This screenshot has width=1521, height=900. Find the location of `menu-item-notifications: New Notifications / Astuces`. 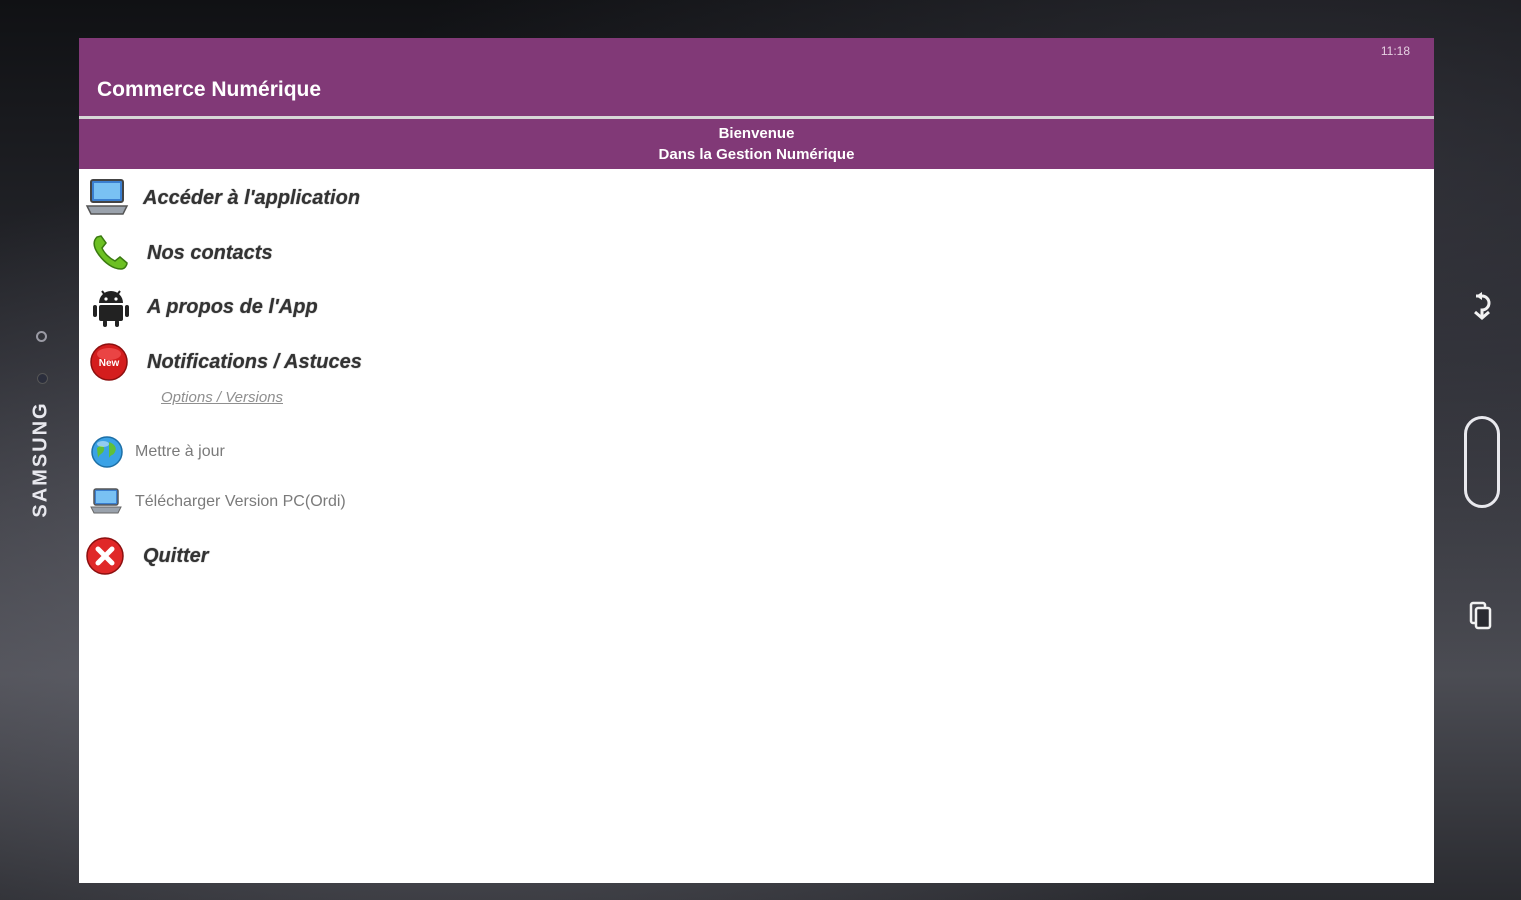

menu-item-notifications: New Notifications / Astuces is located at coordinates (225, 362).